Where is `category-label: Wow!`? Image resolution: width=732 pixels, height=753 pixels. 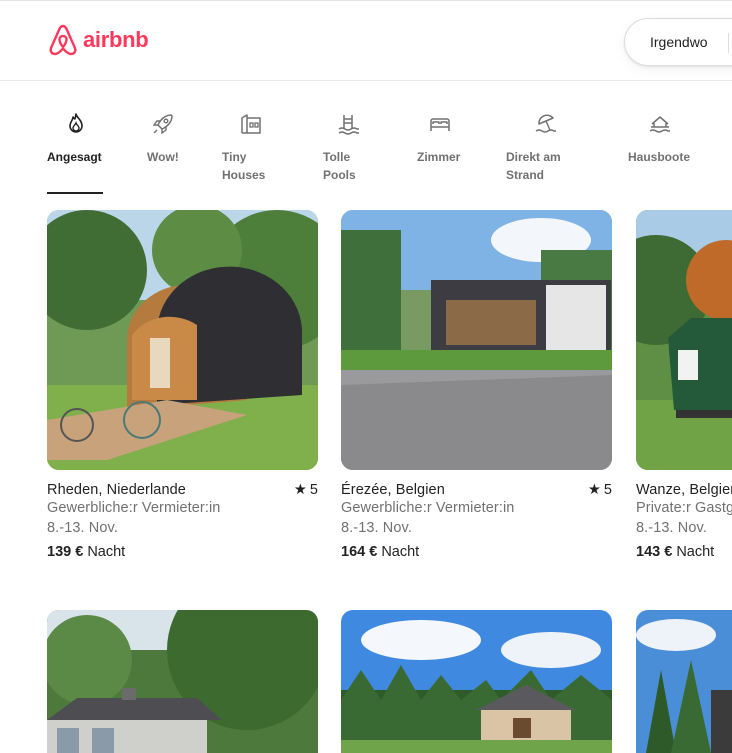 category-label: Wow! is located at coordinates (163, 157).